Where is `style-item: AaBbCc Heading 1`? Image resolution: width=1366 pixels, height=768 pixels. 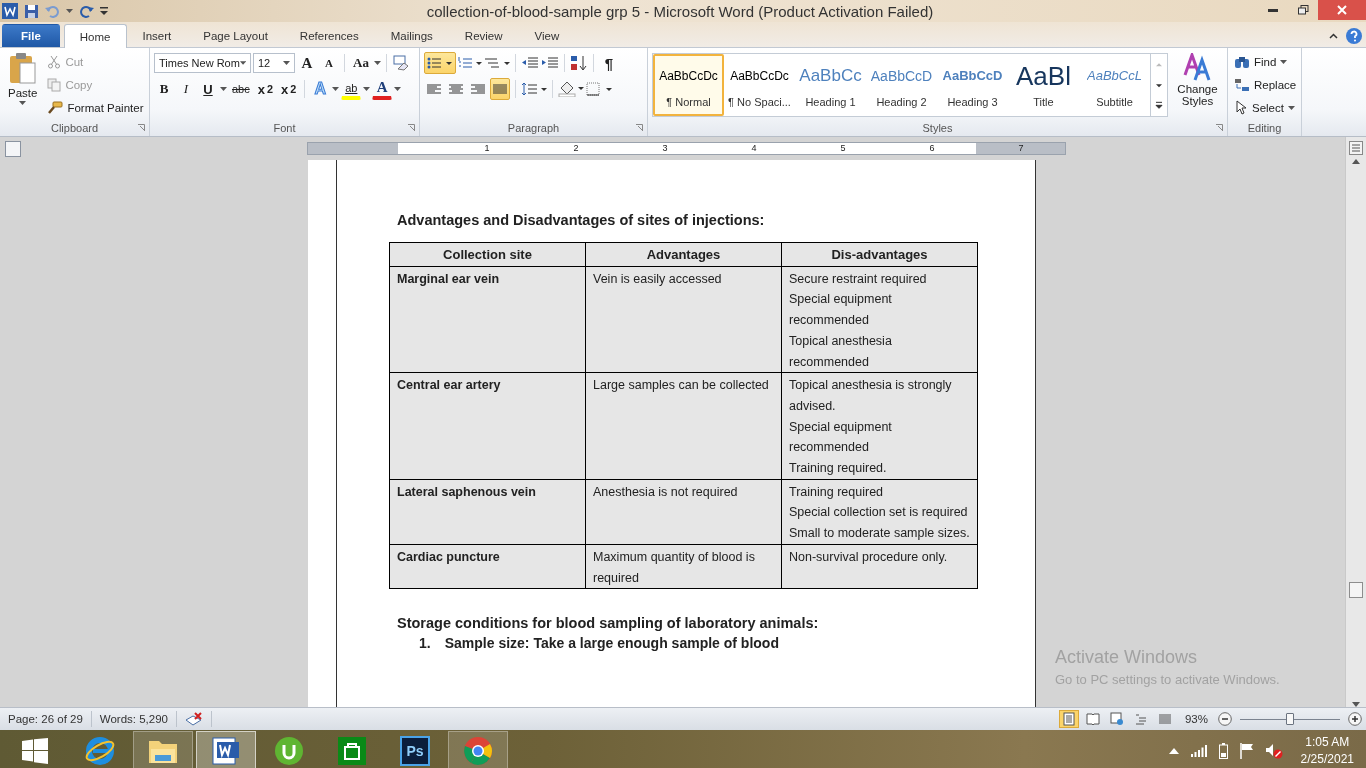
style-item: AaBbCc Heading 1 is located at coordinates (830, 85).